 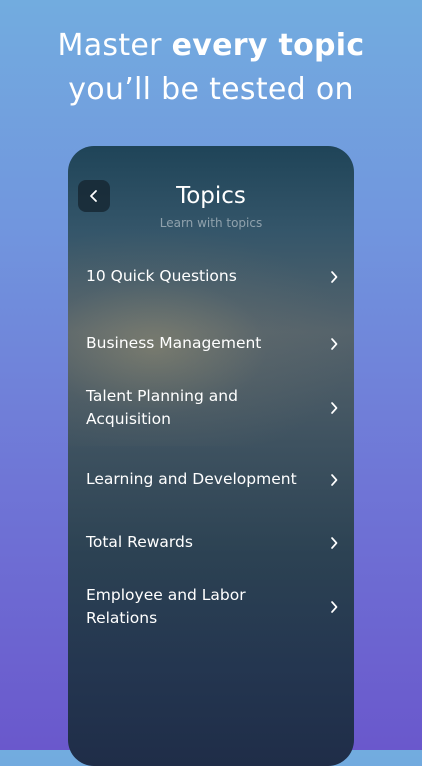 What do you see at coordinates (211, 89) in the screenshot?
I see `headline-line-2: you’ll be tested on` at bounding box center [211, 89].